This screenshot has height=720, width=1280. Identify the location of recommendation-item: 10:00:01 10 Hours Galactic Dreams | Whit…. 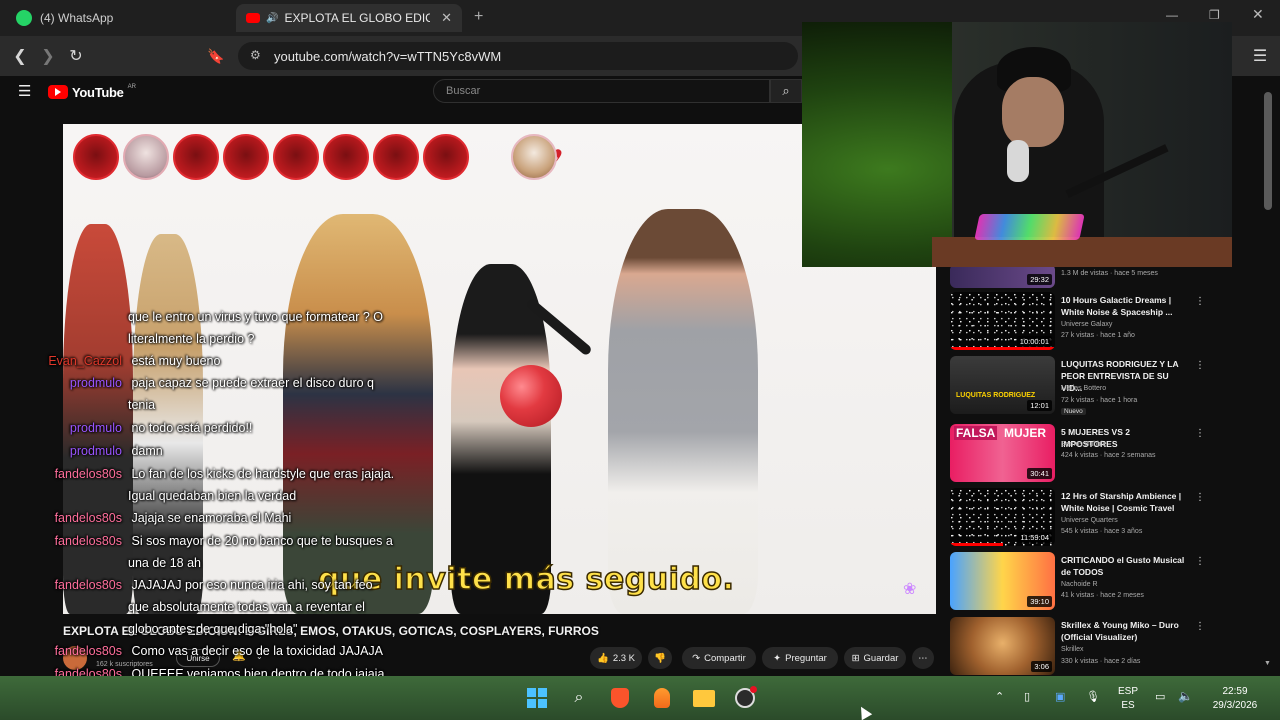
(1077, 321).